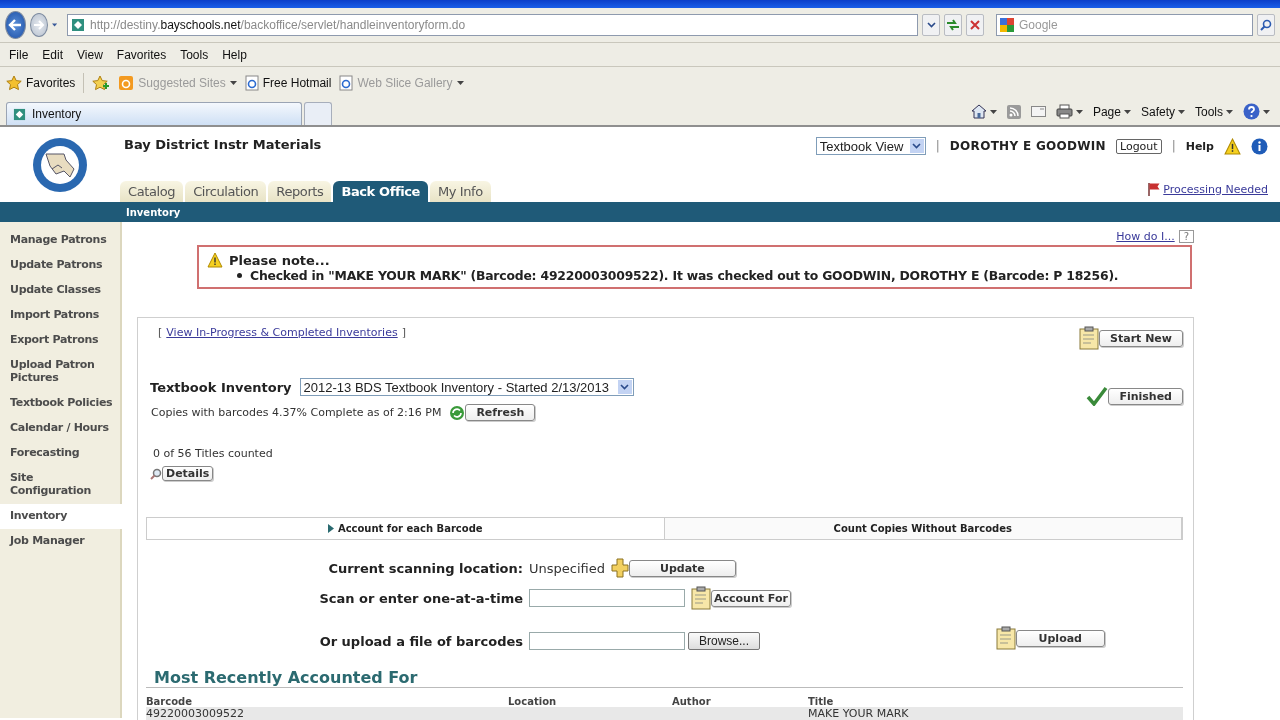  I want to click on menu-item: Tools, so click(194, 54).